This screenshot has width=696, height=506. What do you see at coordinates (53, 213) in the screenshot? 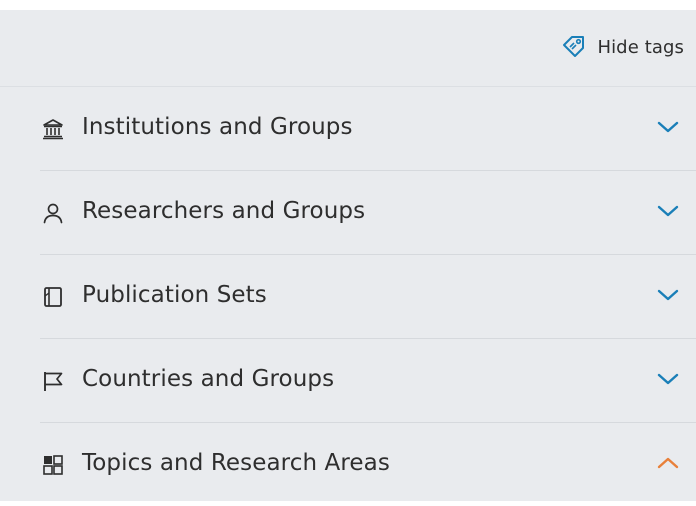
I see `person-icon` at bounding box center [53, 213].